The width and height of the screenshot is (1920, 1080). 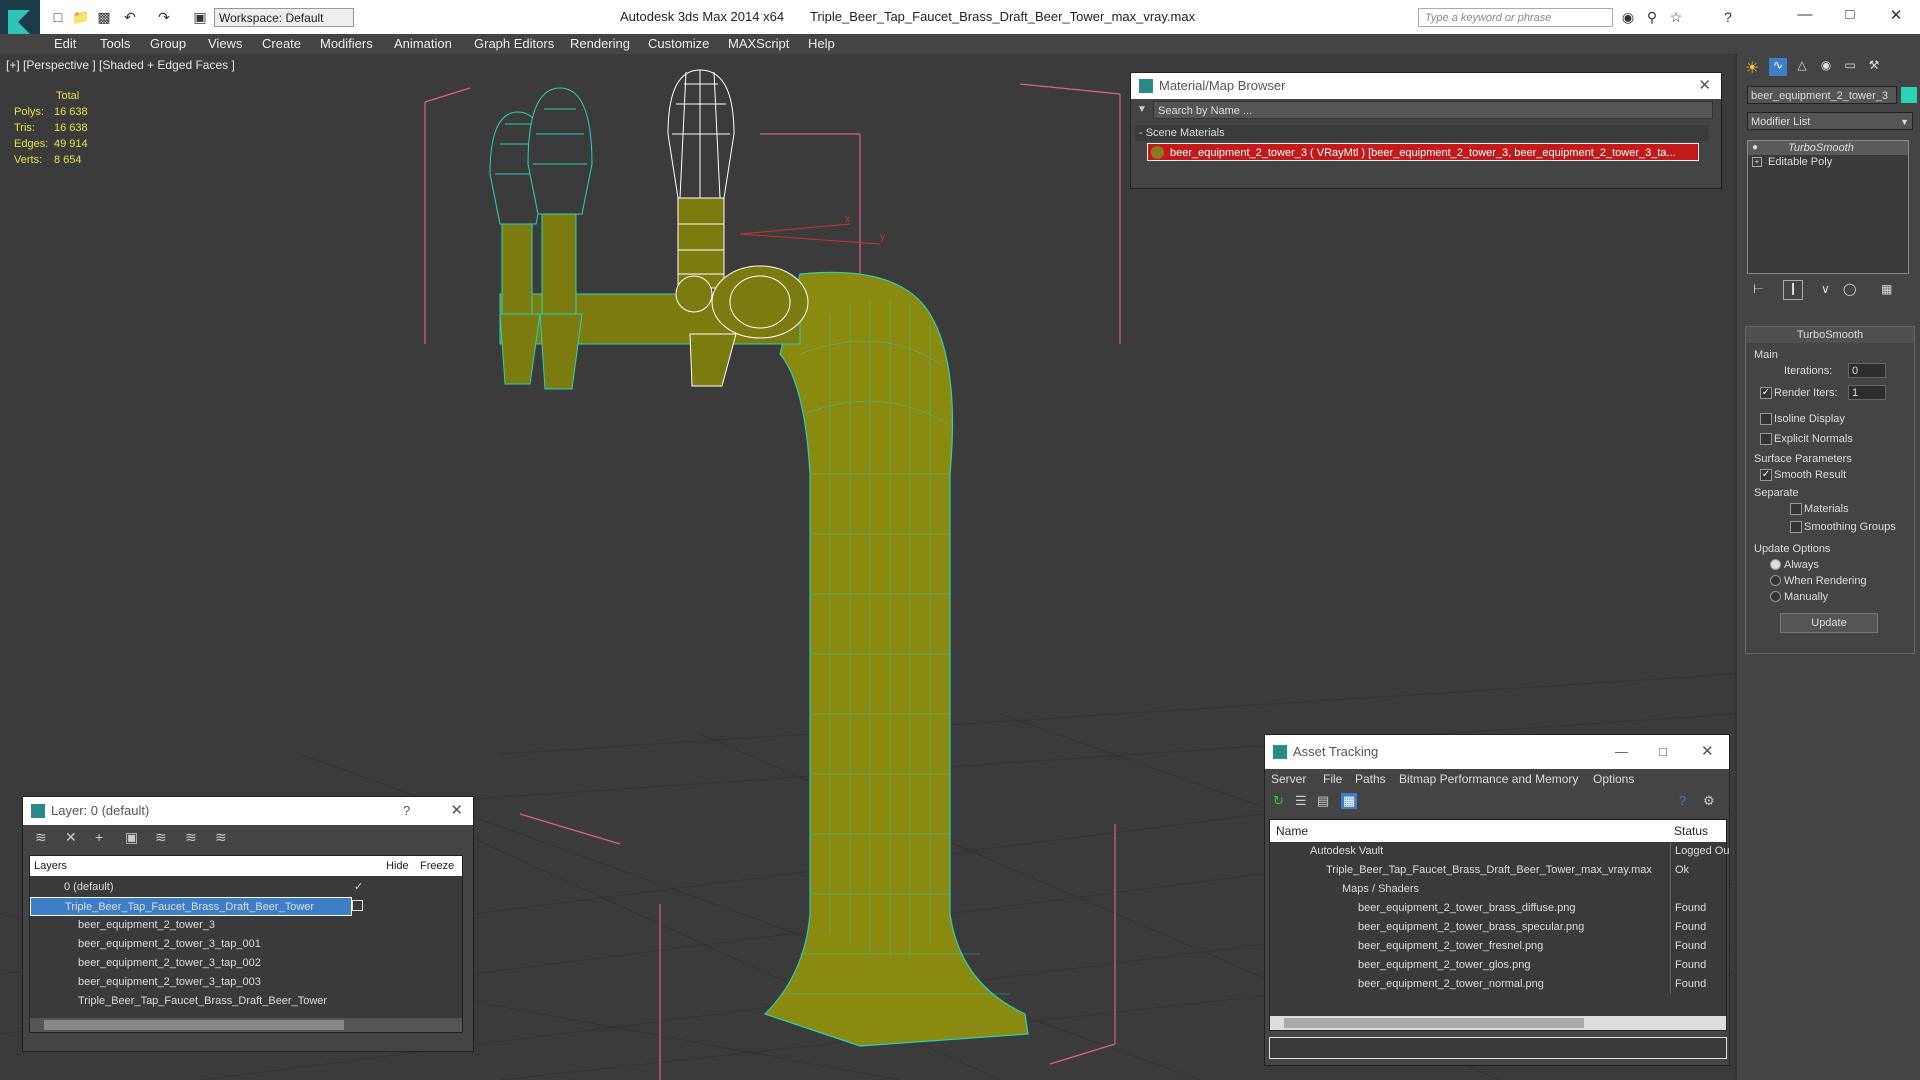 I want to click on menu-graph-editors: Graph Editors, so click(x=514, y=44).